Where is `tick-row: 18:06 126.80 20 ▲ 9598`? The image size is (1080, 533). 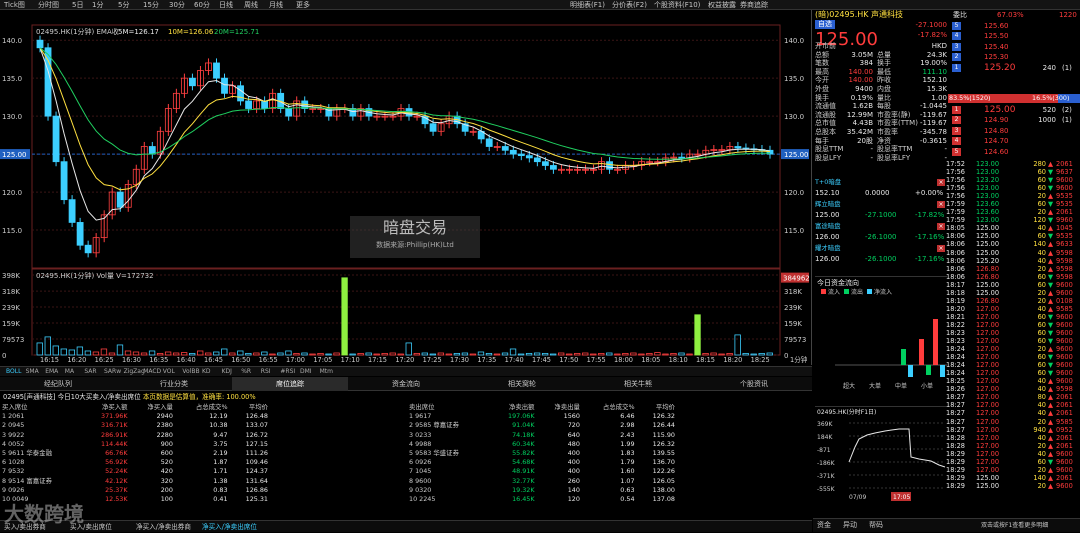 tick-row: 18:06 126.80 20 ▲ 9598 is located at coordinates (1013, 269).